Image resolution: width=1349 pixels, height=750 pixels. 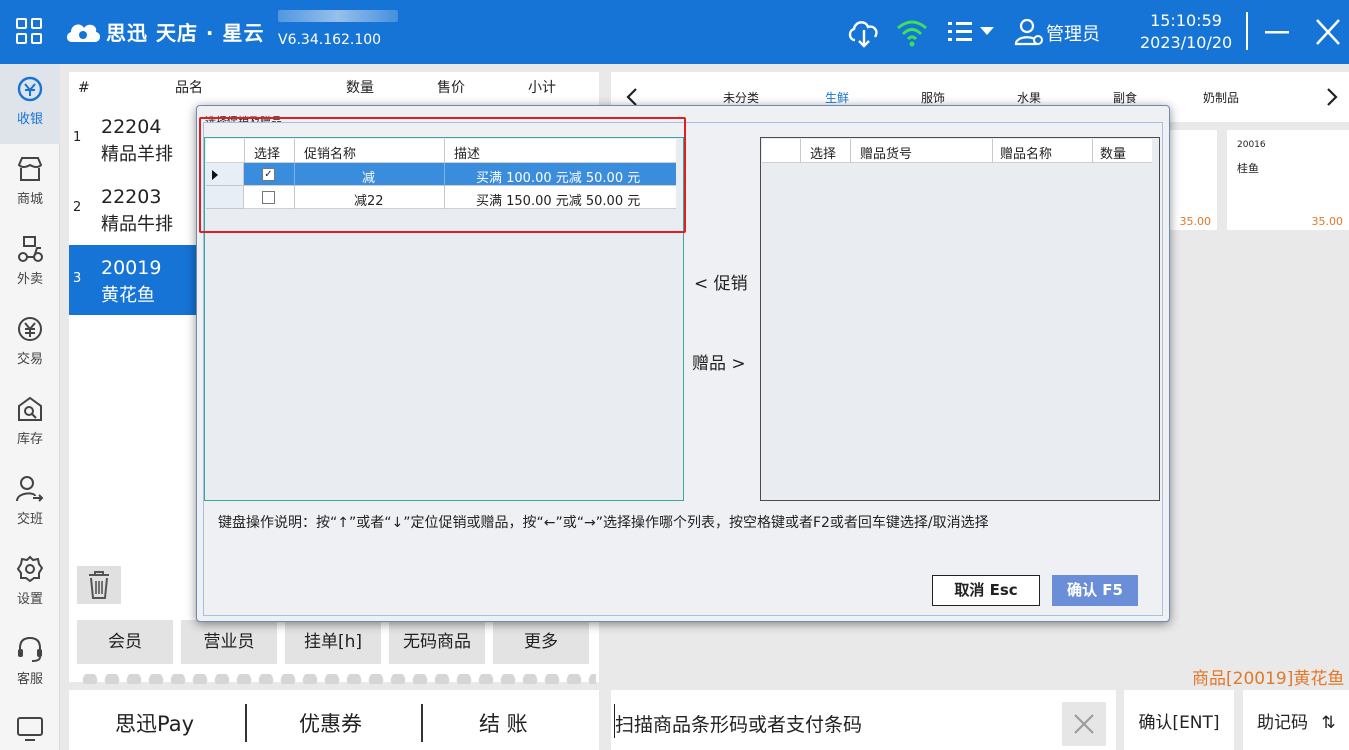 I want to click on admin-user-icon, so click(x=1028, y=32).